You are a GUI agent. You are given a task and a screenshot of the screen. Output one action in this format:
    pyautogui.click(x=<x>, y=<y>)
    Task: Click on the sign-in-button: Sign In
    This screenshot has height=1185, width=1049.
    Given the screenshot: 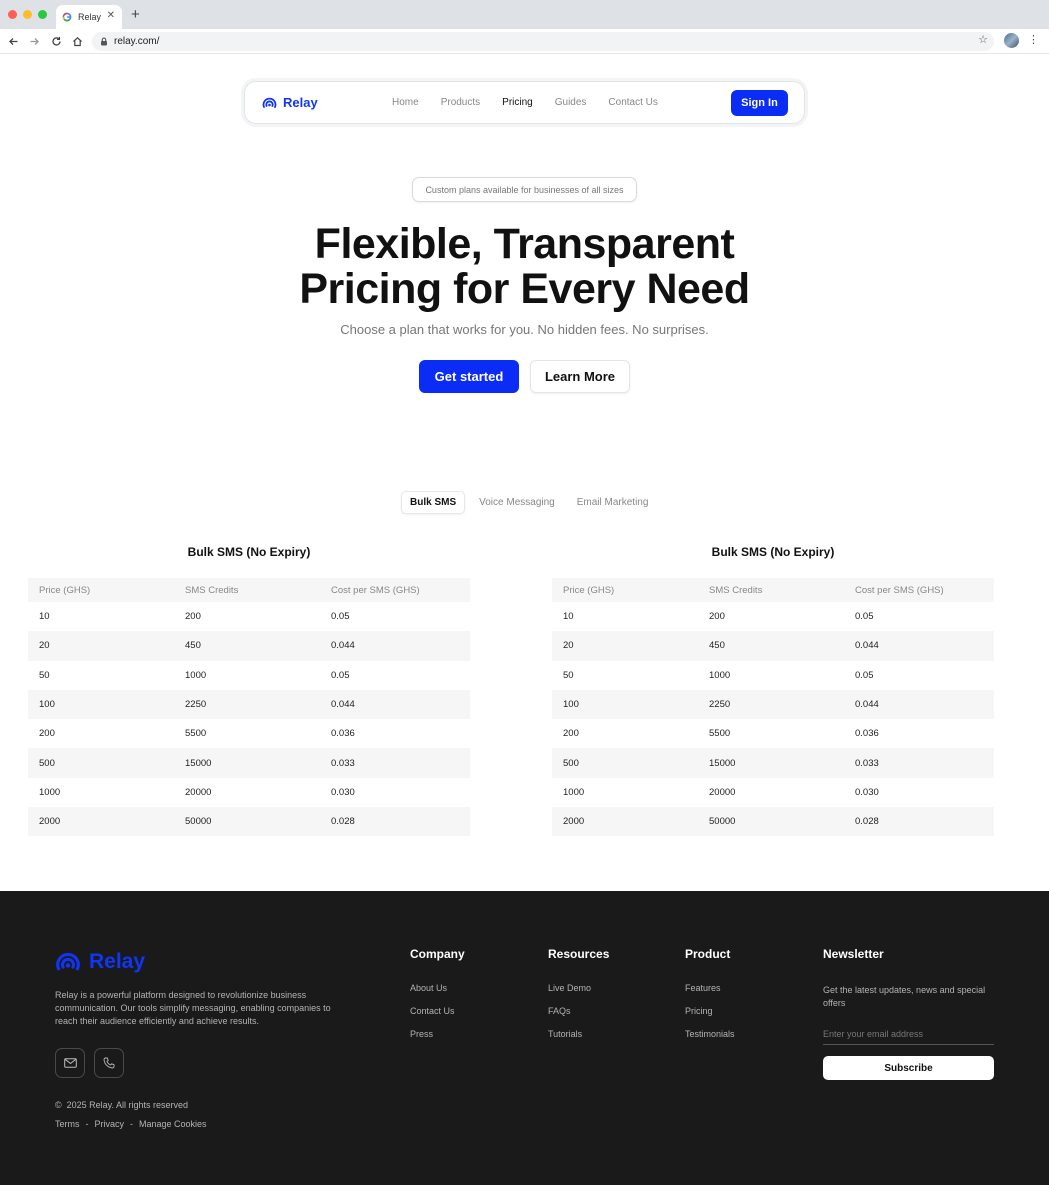 What is the action you would take?
    pyautogui.click(x=759, y=103)
    